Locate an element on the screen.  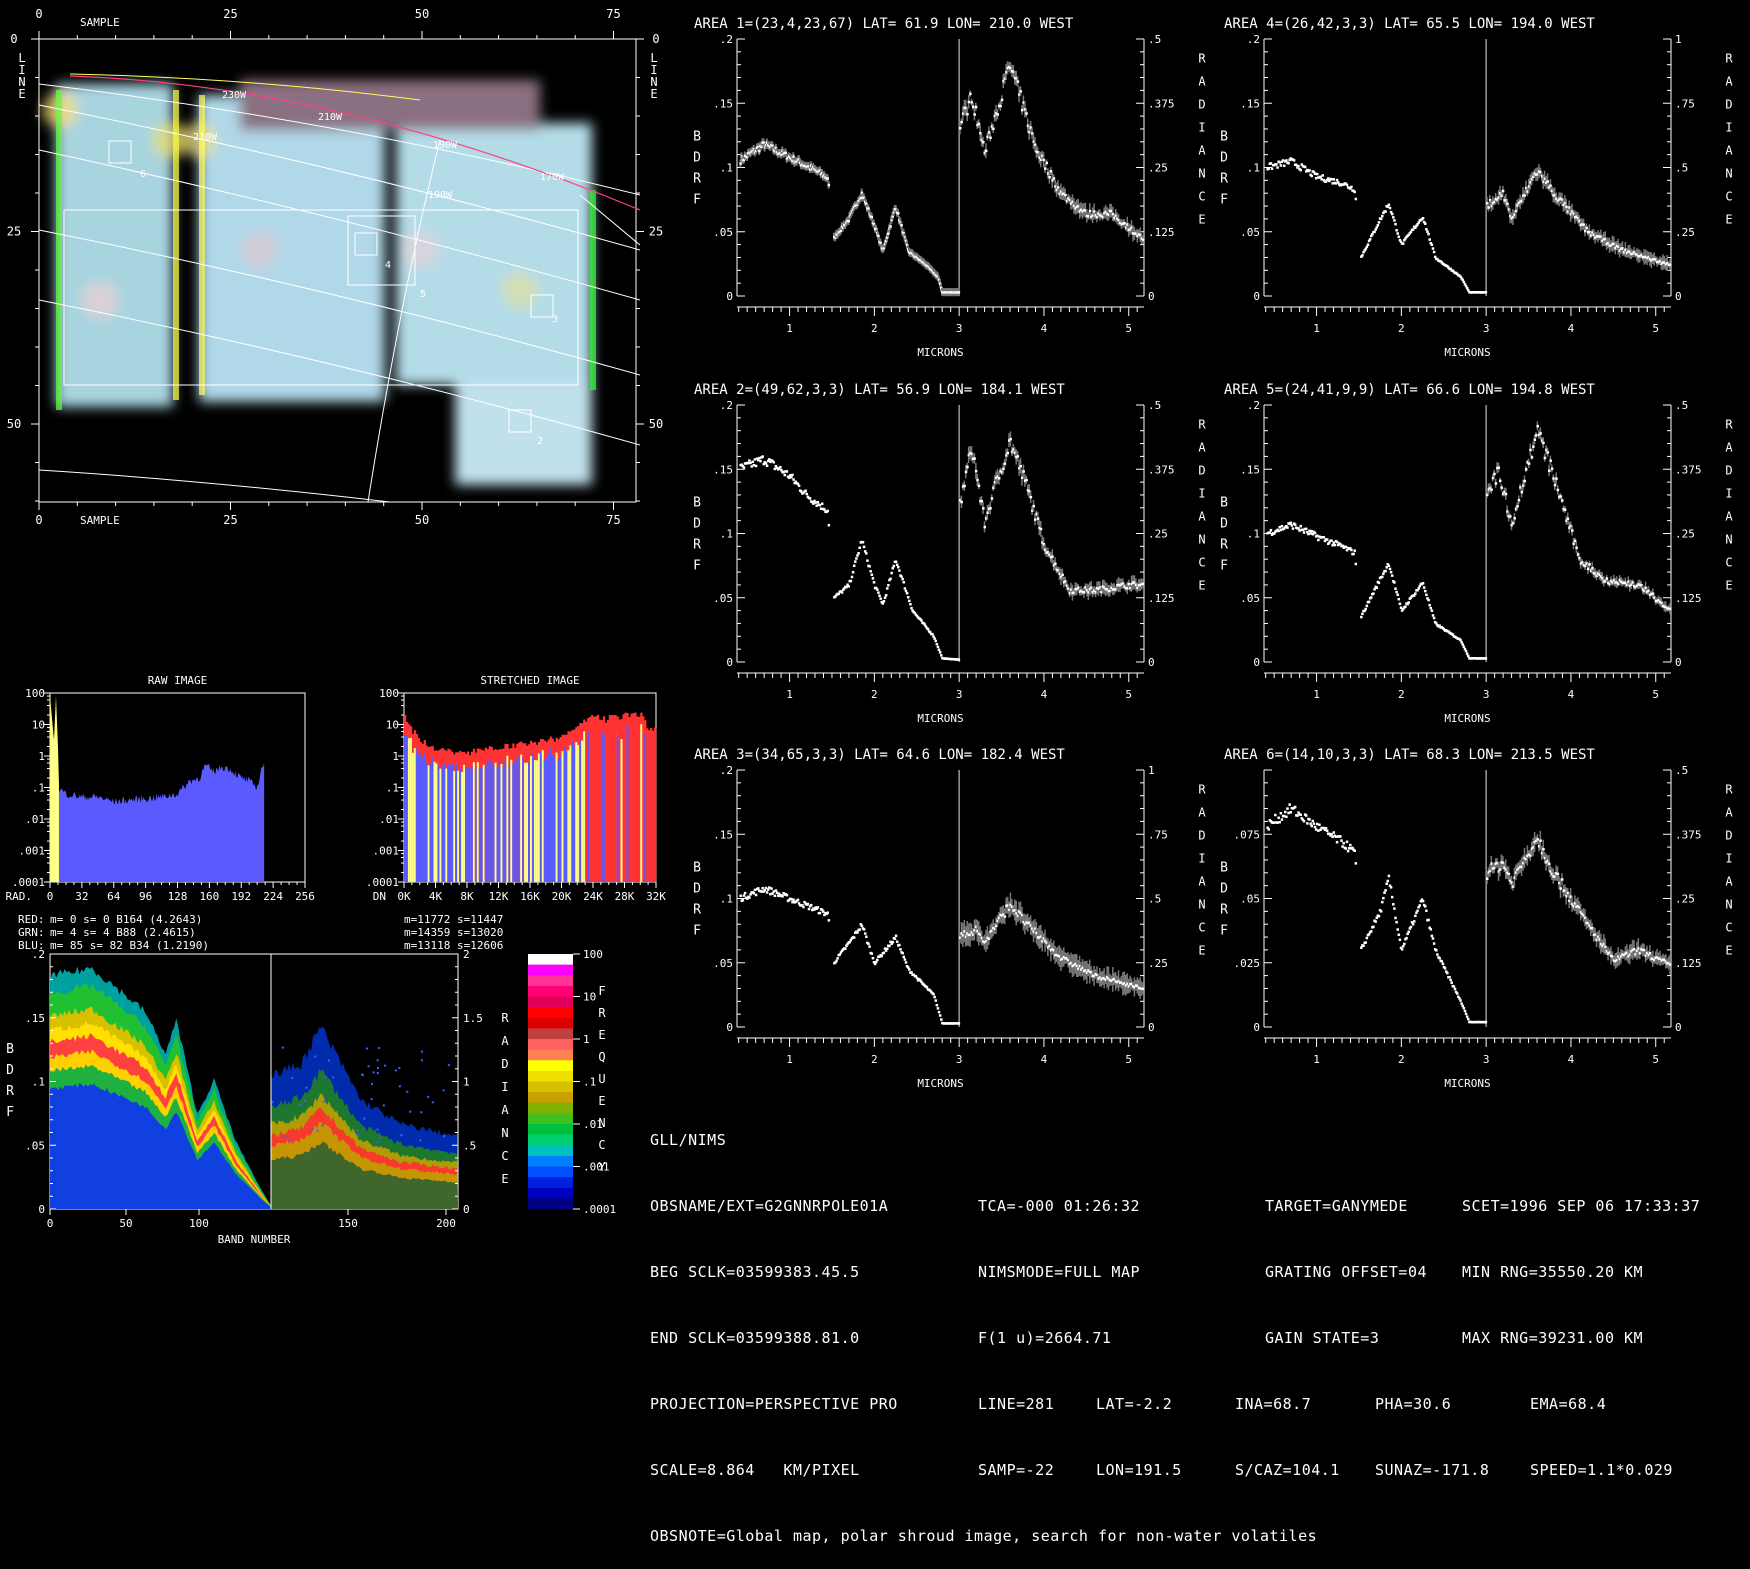
x-tick-label: 25 is located at coordinates (230, 520).